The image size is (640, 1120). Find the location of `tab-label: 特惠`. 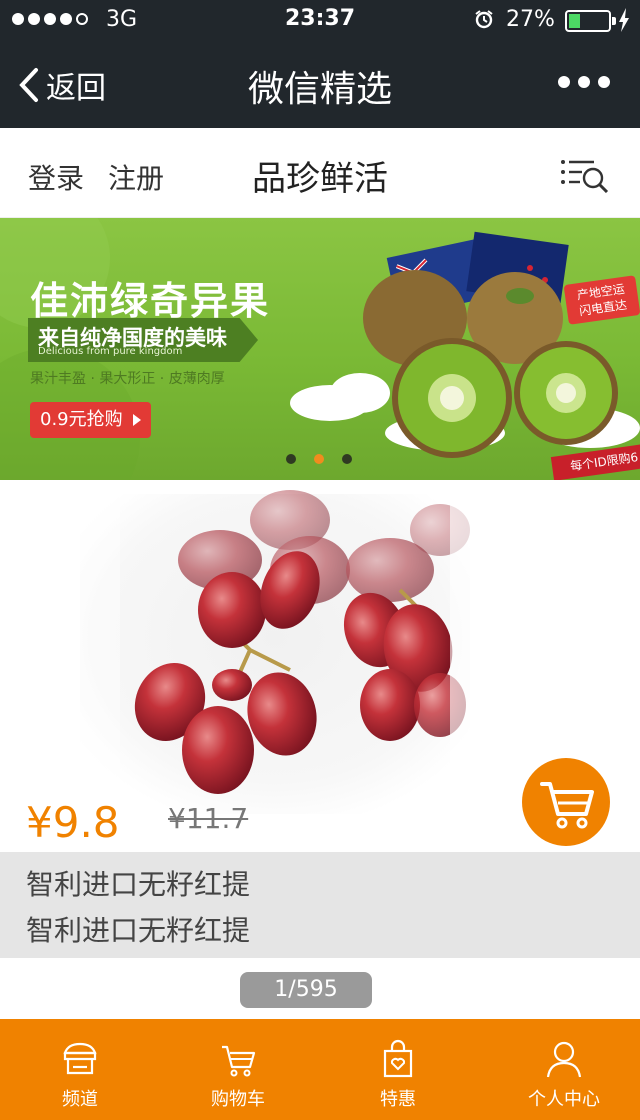

tab-label: 特惠 is located at coordinates (398, 1099).